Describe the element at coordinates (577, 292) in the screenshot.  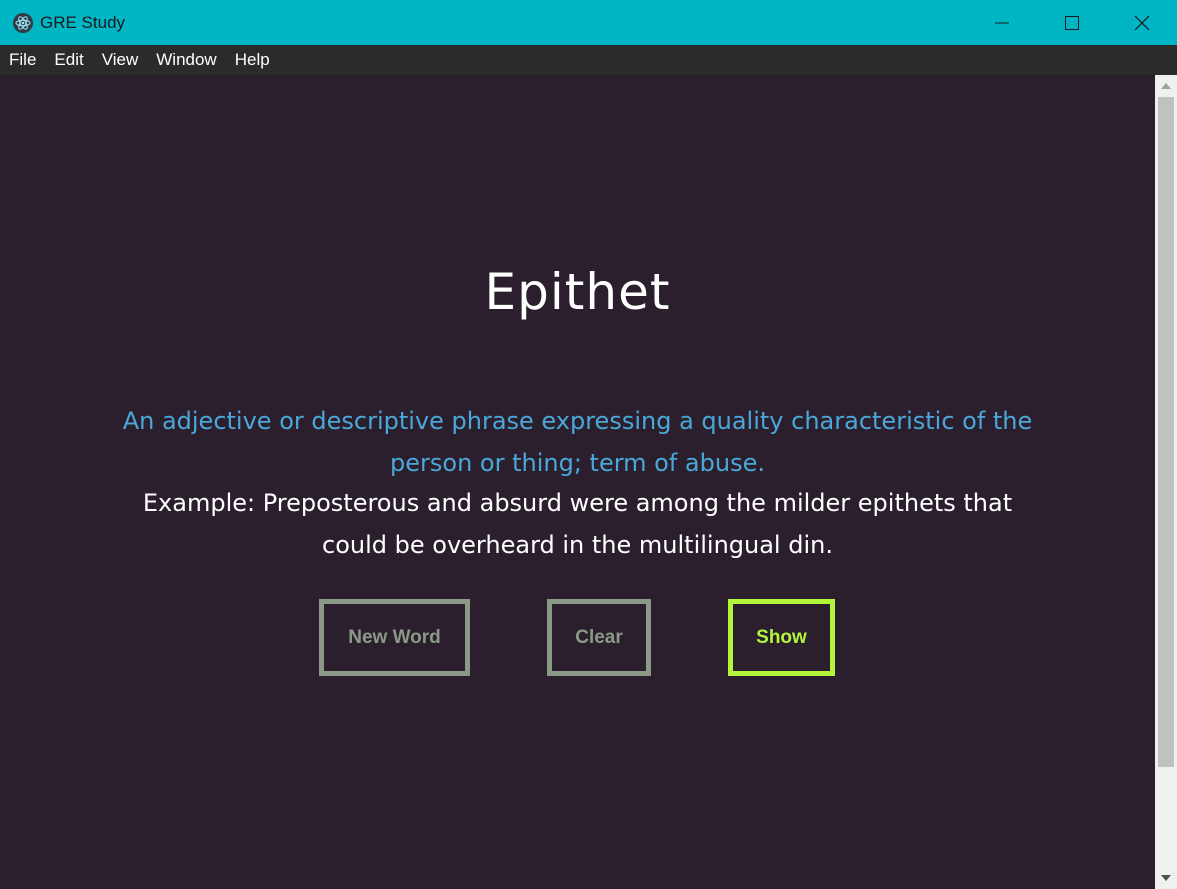
I see `vocab-word: Epithet` at that location.